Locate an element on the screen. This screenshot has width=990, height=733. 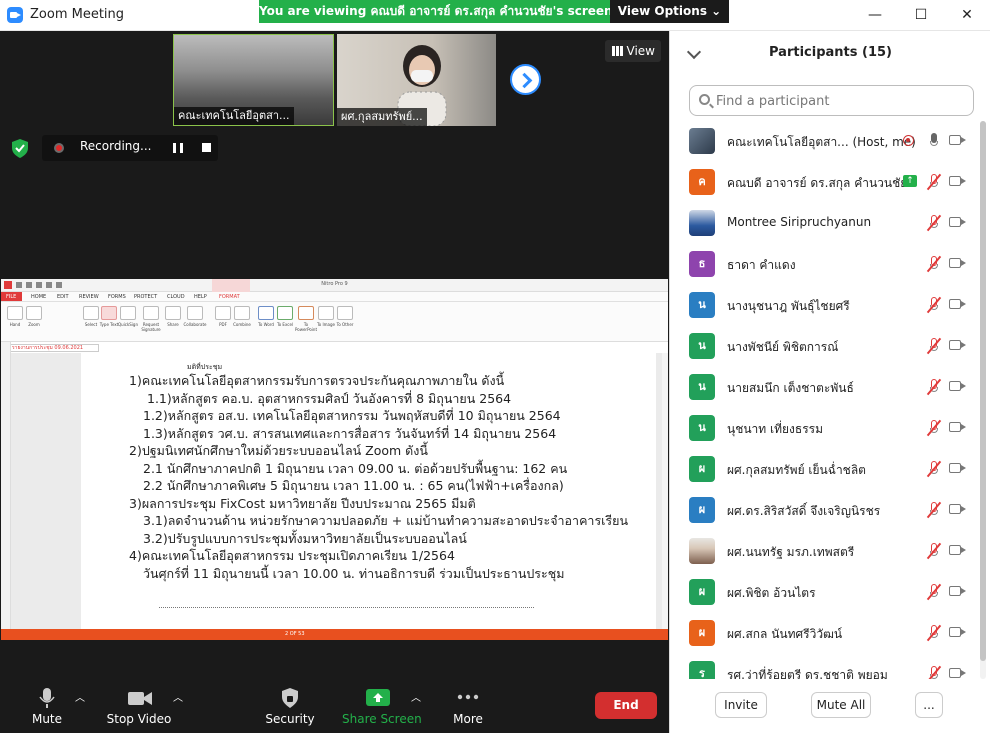
invite-button: Invite is located at coordinates (741, 705).